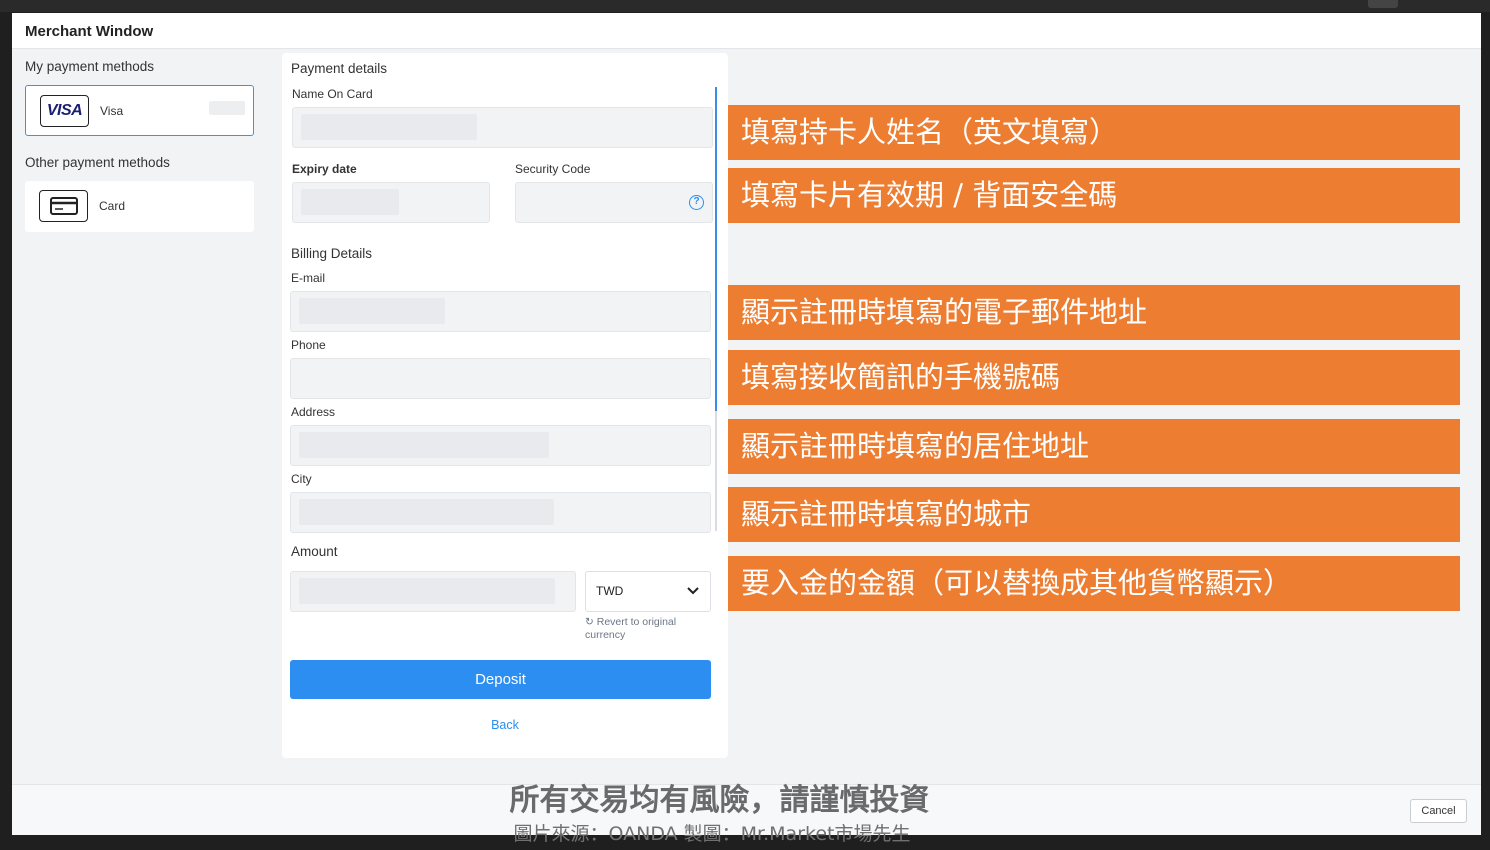 This screenshot has height=850, width=1490. I want to click on payment-details-title: Payment details, so click(339, 68).